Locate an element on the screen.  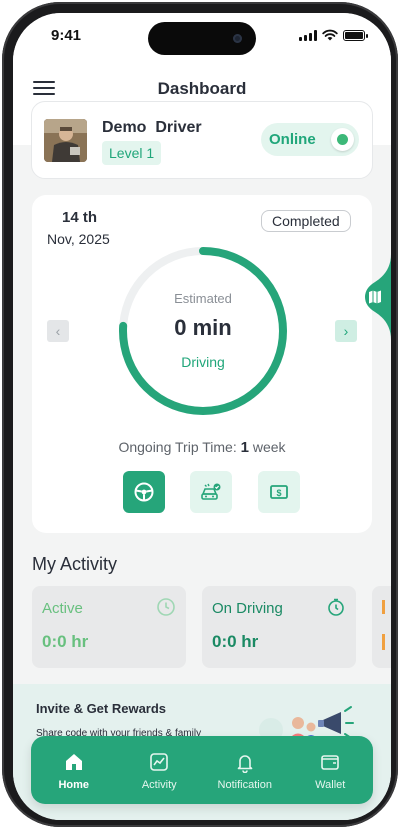
clock-icon is located at coordinates (166, 607).